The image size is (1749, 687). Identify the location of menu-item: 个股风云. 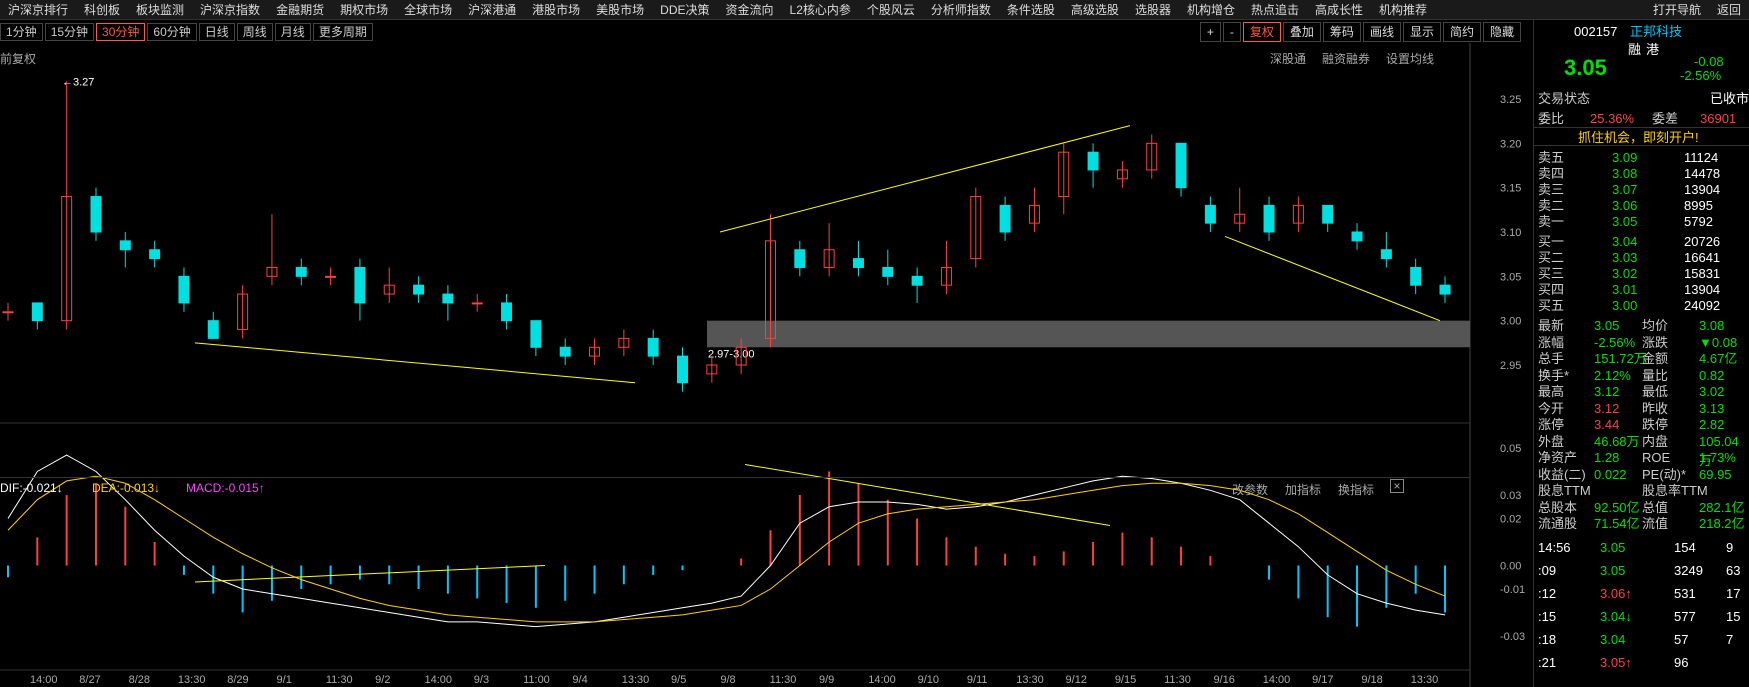
(891, 9).